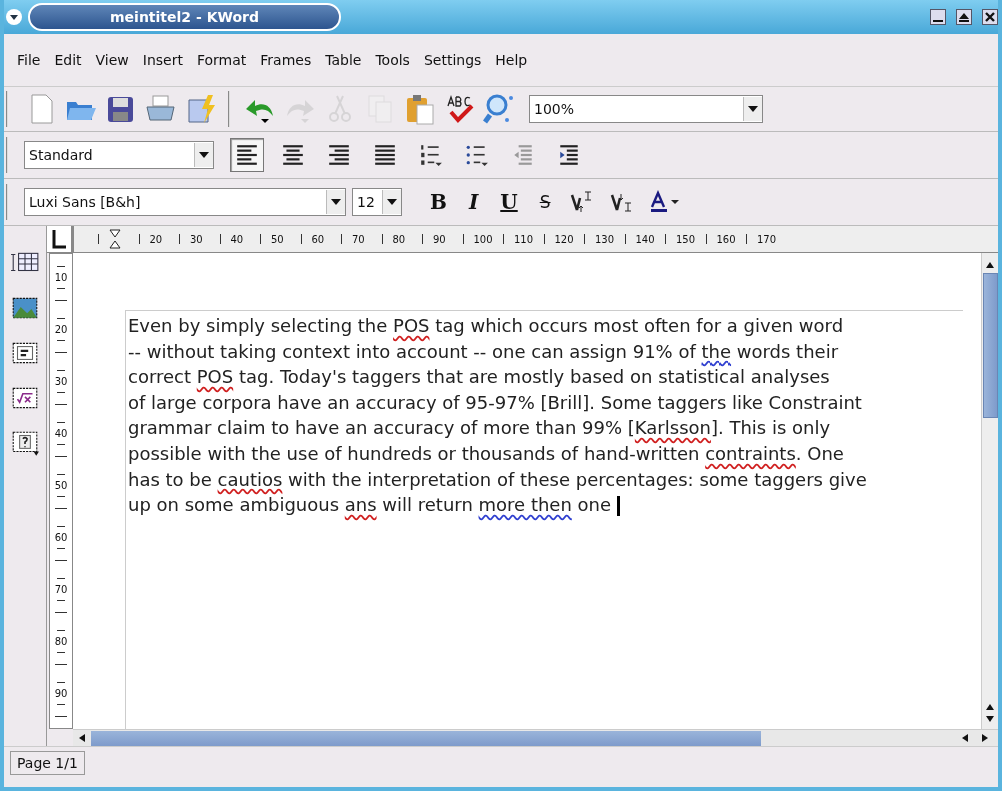 Image resolution: width=1002 pixels, height=791 pixels. Describe the element at coordinates (293, 155) in the screenshot. I see `align-center-icon` at that location.